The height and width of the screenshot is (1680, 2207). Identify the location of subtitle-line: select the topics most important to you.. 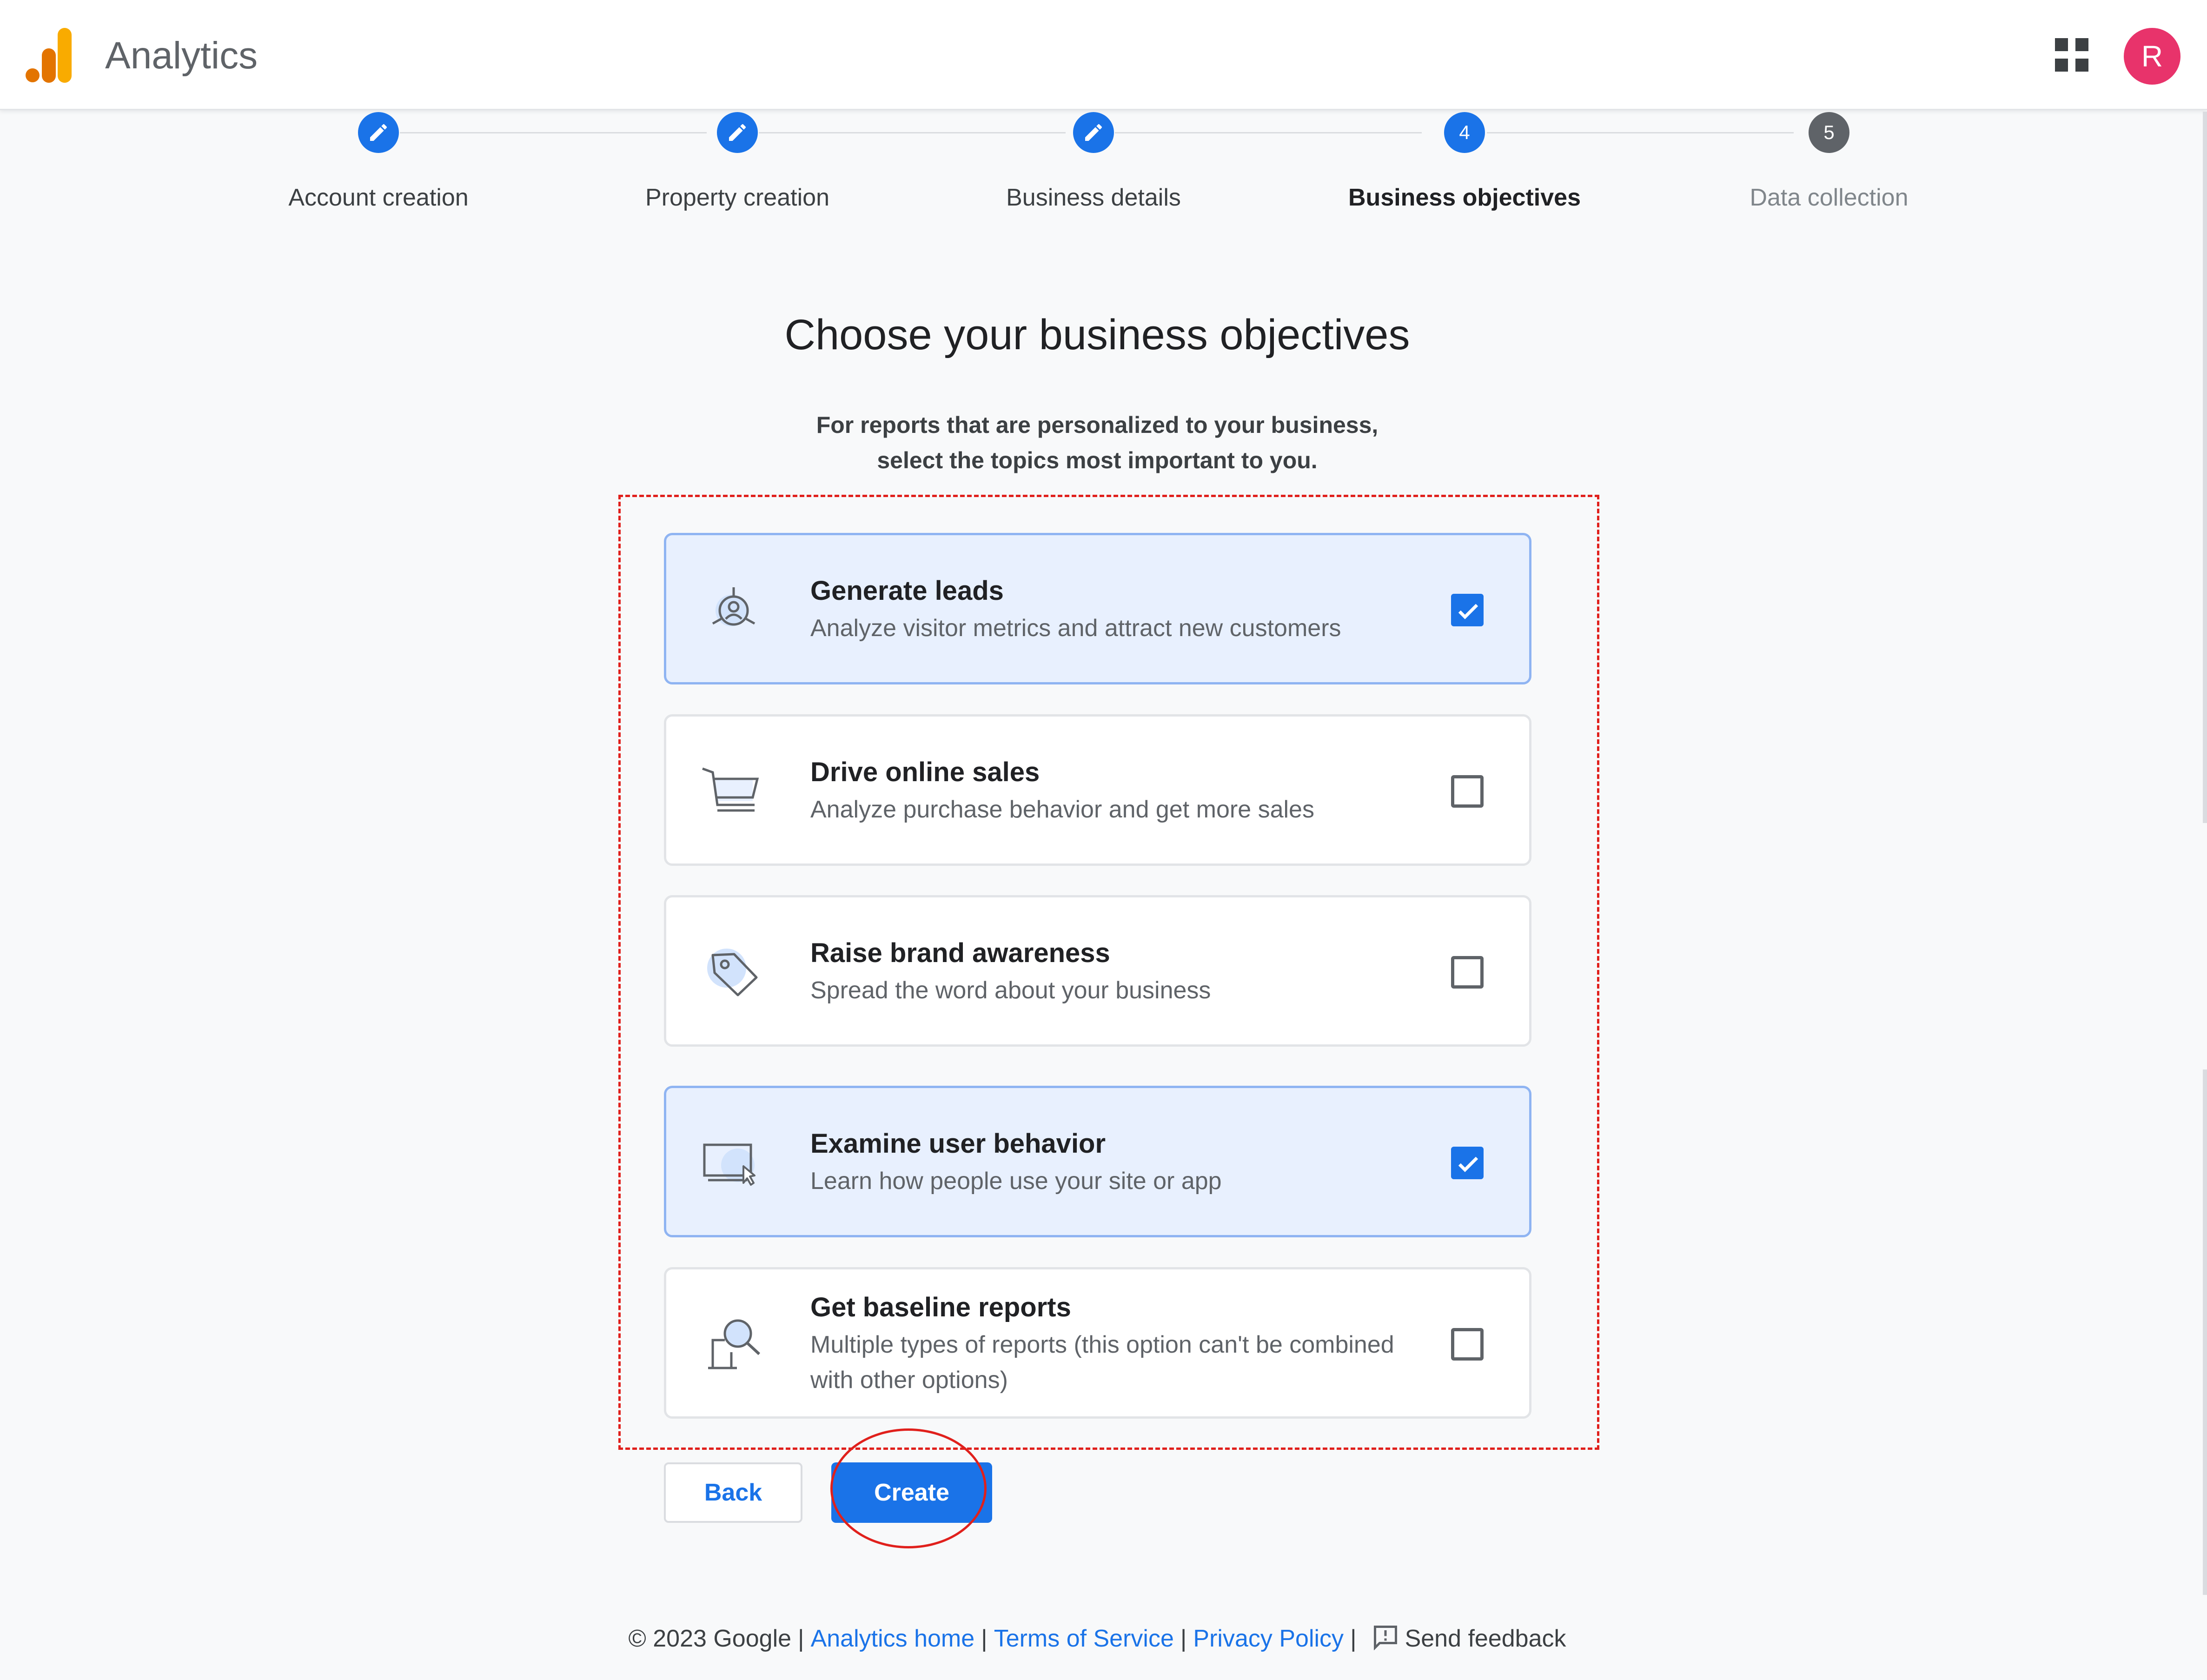
(1097, 460).